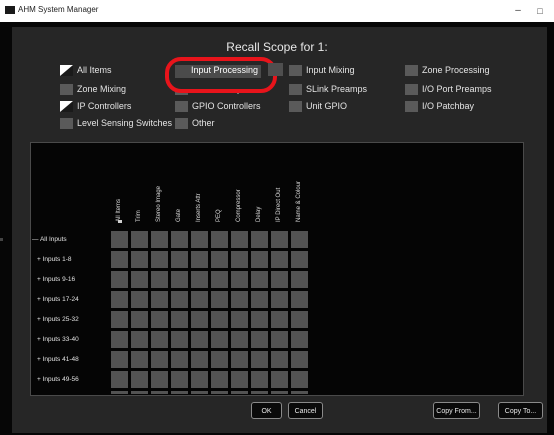 The width and height of the screenshot is (554, 435). What do you see at coordinates (49, 239) in the screenshot?
I see `all-inputs-row-label: — All Inputs` at bounding box center [49, 239].